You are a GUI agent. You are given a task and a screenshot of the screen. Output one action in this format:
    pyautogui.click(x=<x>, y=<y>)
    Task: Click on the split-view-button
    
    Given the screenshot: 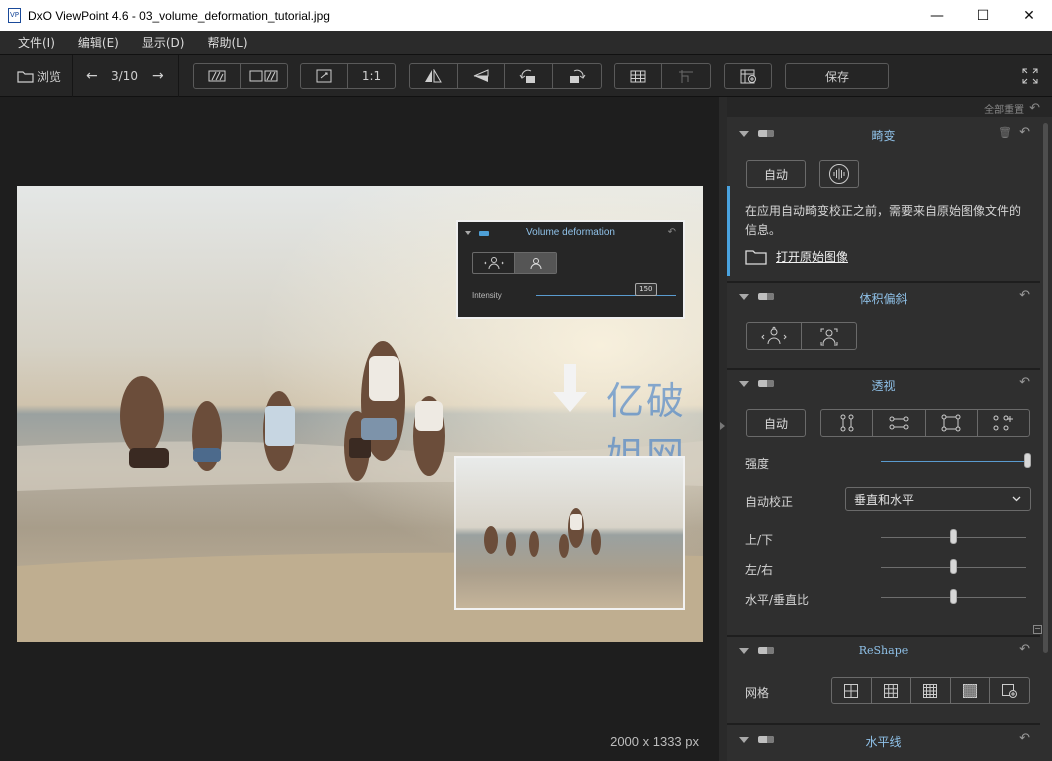 What is the action you would take?
    pyautogui.click(x=264, y=76)
    